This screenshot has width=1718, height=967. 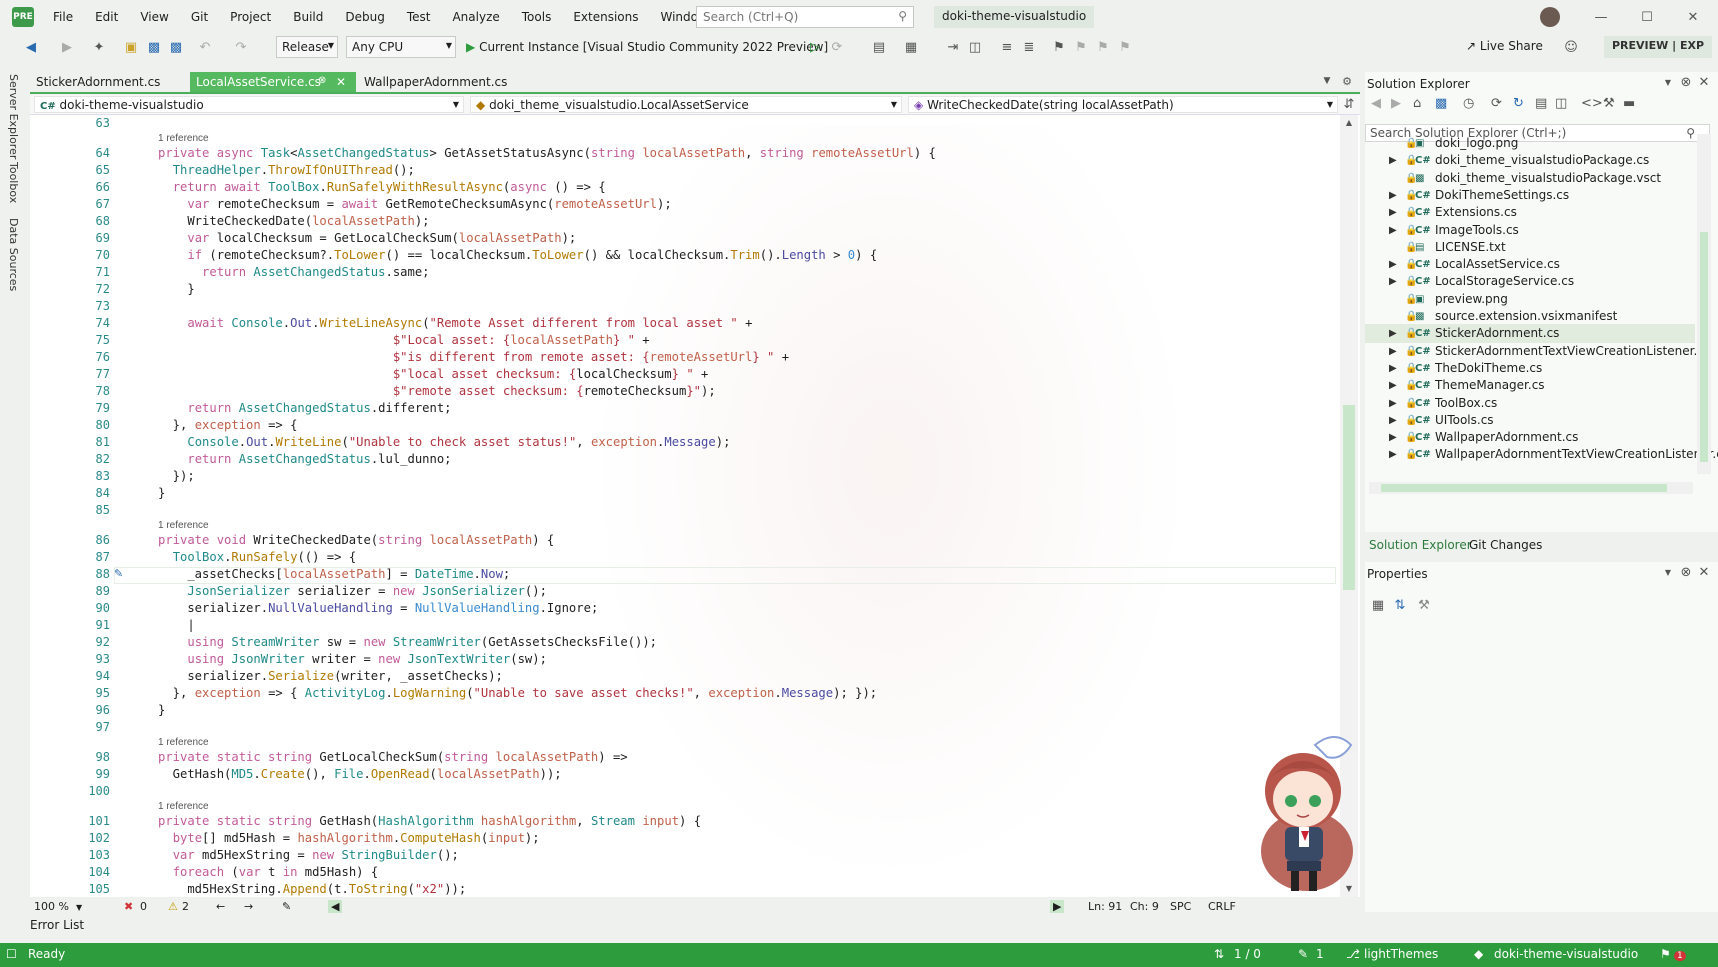 What do you see at coordinates (911, 47) in the screenshot?
I see `layout-icon: ▦` at bounding box center [911, 47].